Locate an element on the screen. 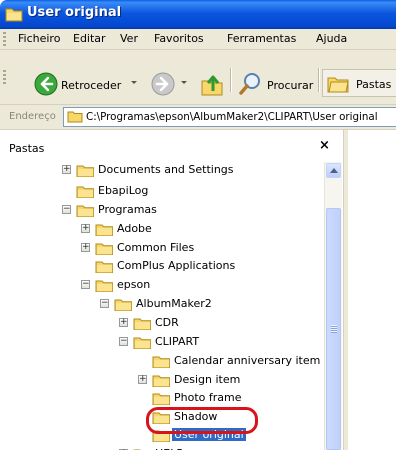 This screenshot has width=396, height=450. tree-node: EbapiLog is located at coordinates (162, 191).